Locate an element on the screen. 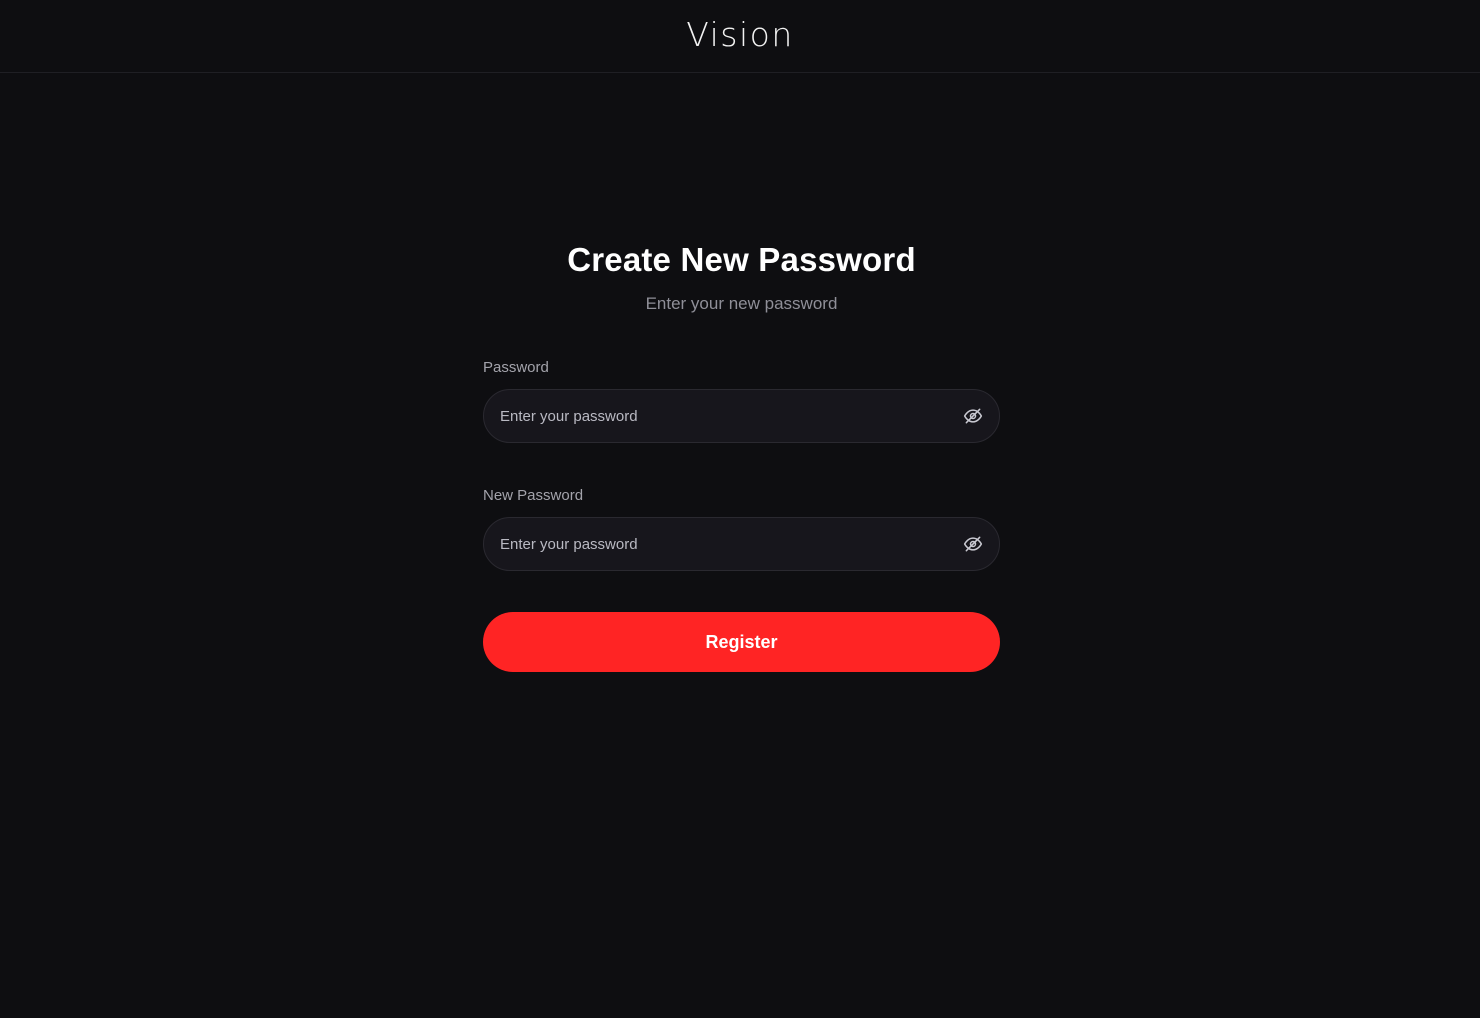  password-input is located at coordinates (741, 416).